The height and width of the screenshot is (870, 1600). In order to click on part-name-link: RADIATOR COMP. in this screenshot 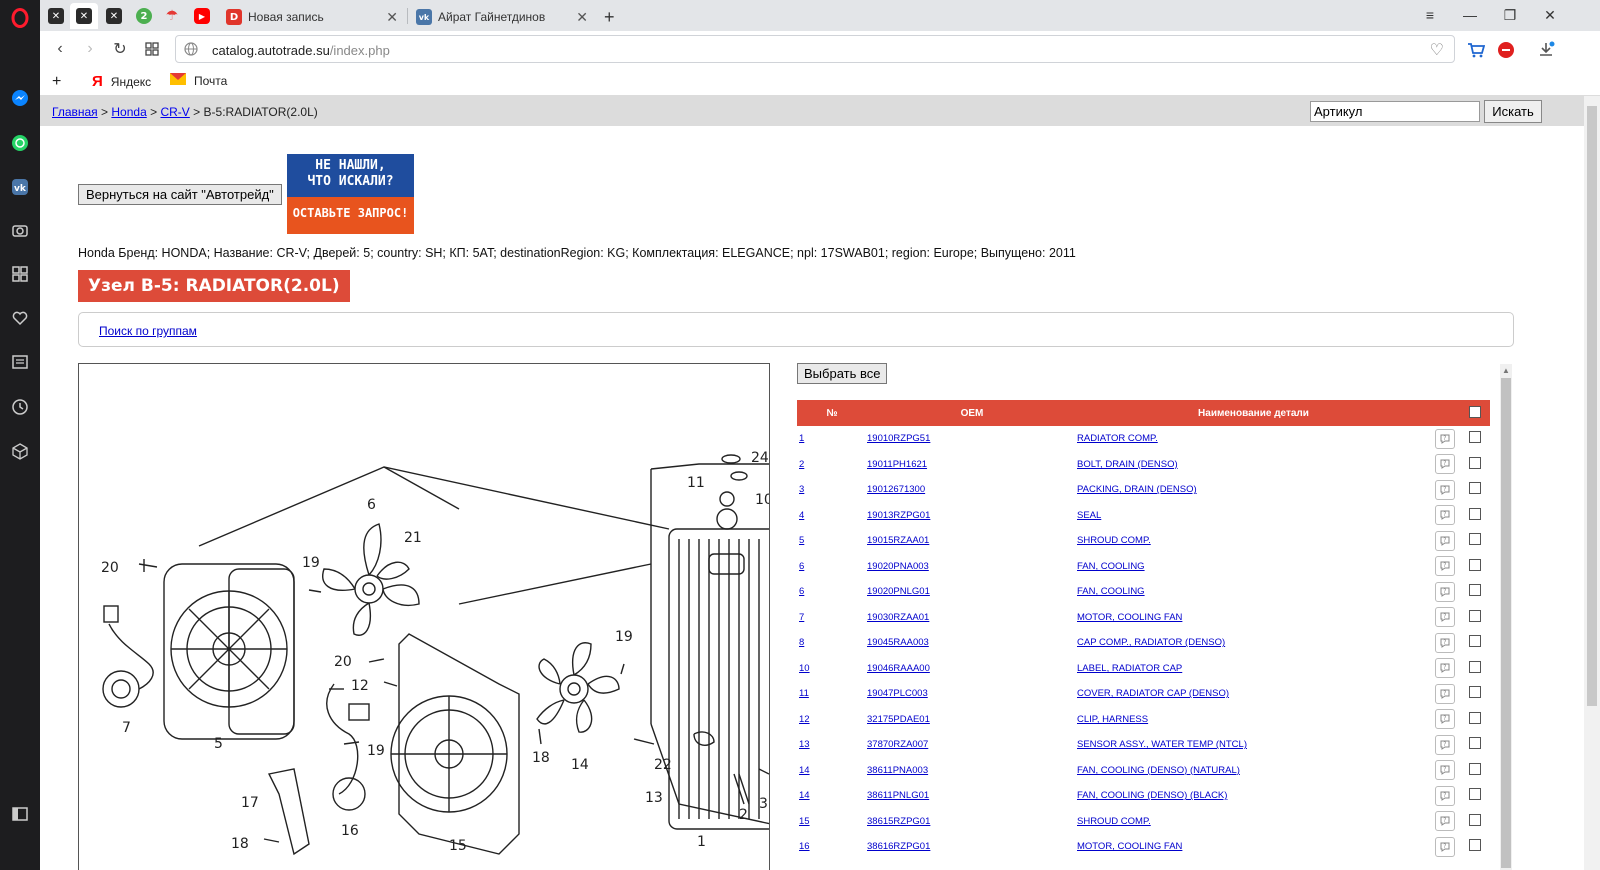, I will do `click(1117, 438)`.